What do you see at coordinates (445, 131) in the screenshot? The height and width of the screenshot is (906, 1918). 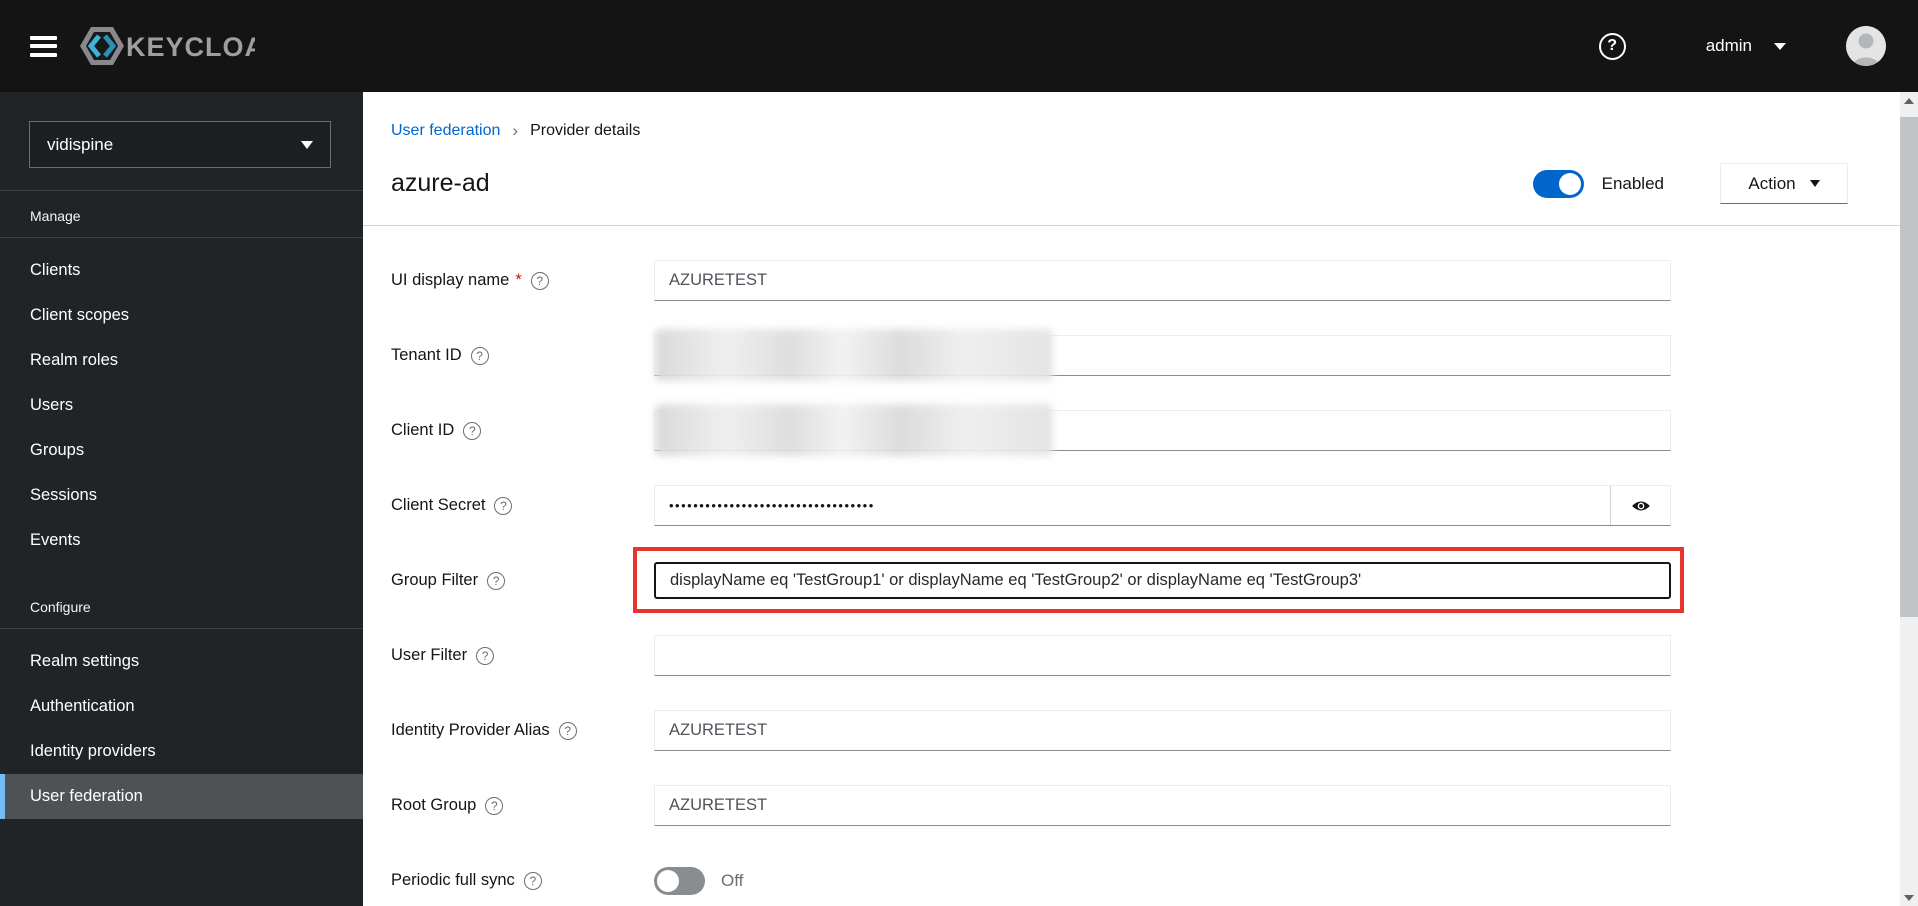 I see `breadcrumb-link-user-federation: User federation` at bounding box center [445, 131].